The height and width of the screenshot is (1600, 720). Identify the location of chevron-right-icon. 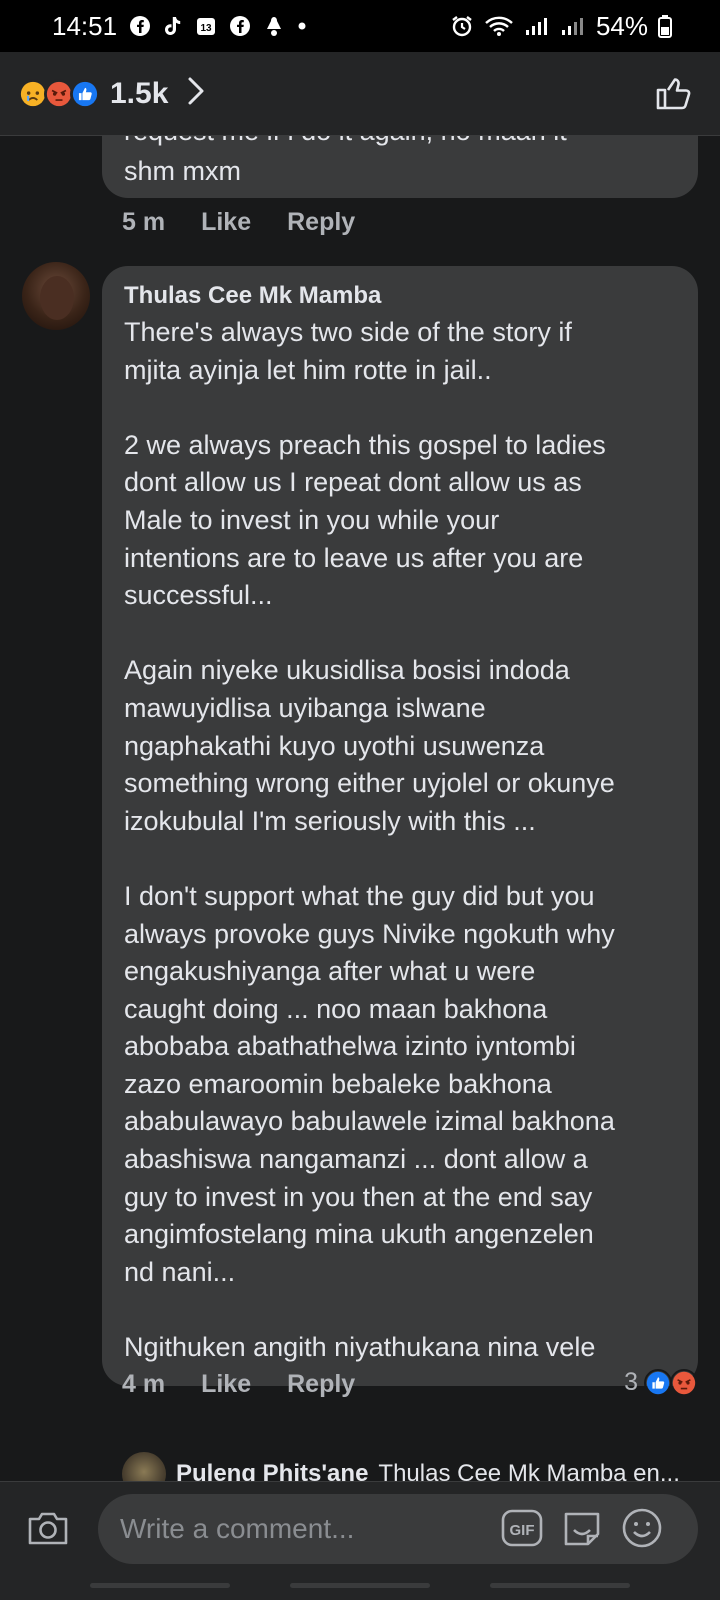
(196, 93).